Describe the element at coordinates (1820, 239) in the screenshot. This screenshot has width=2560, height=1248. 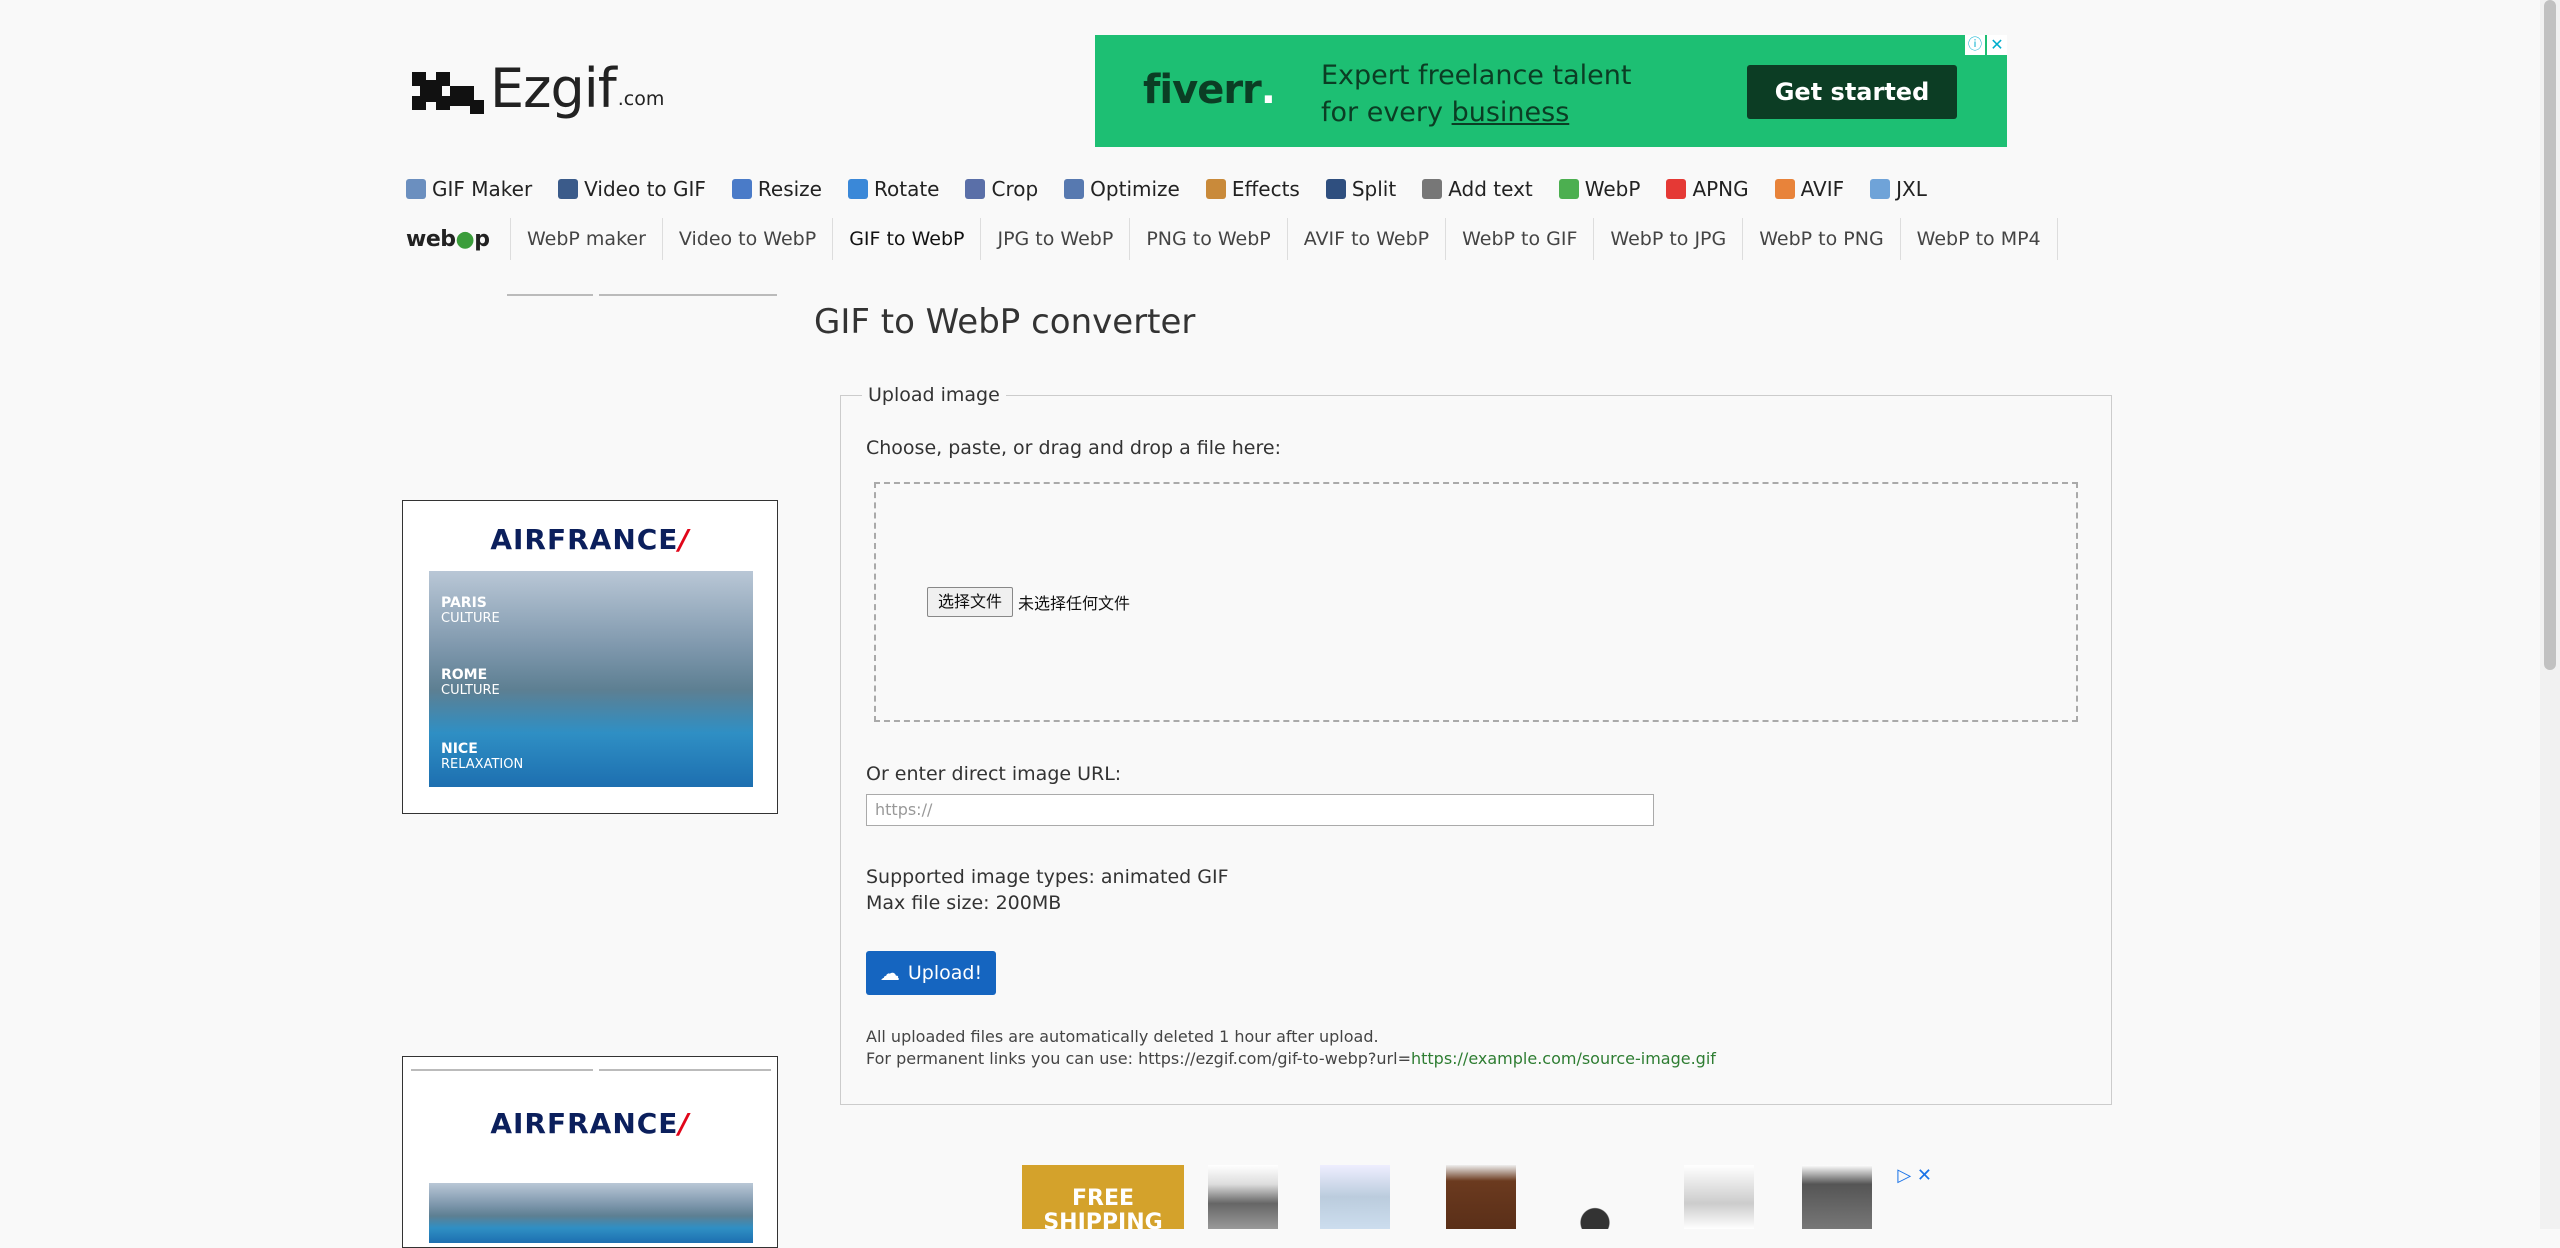
I see `subnav-webp-to-png: WebP to PNG` at that location.